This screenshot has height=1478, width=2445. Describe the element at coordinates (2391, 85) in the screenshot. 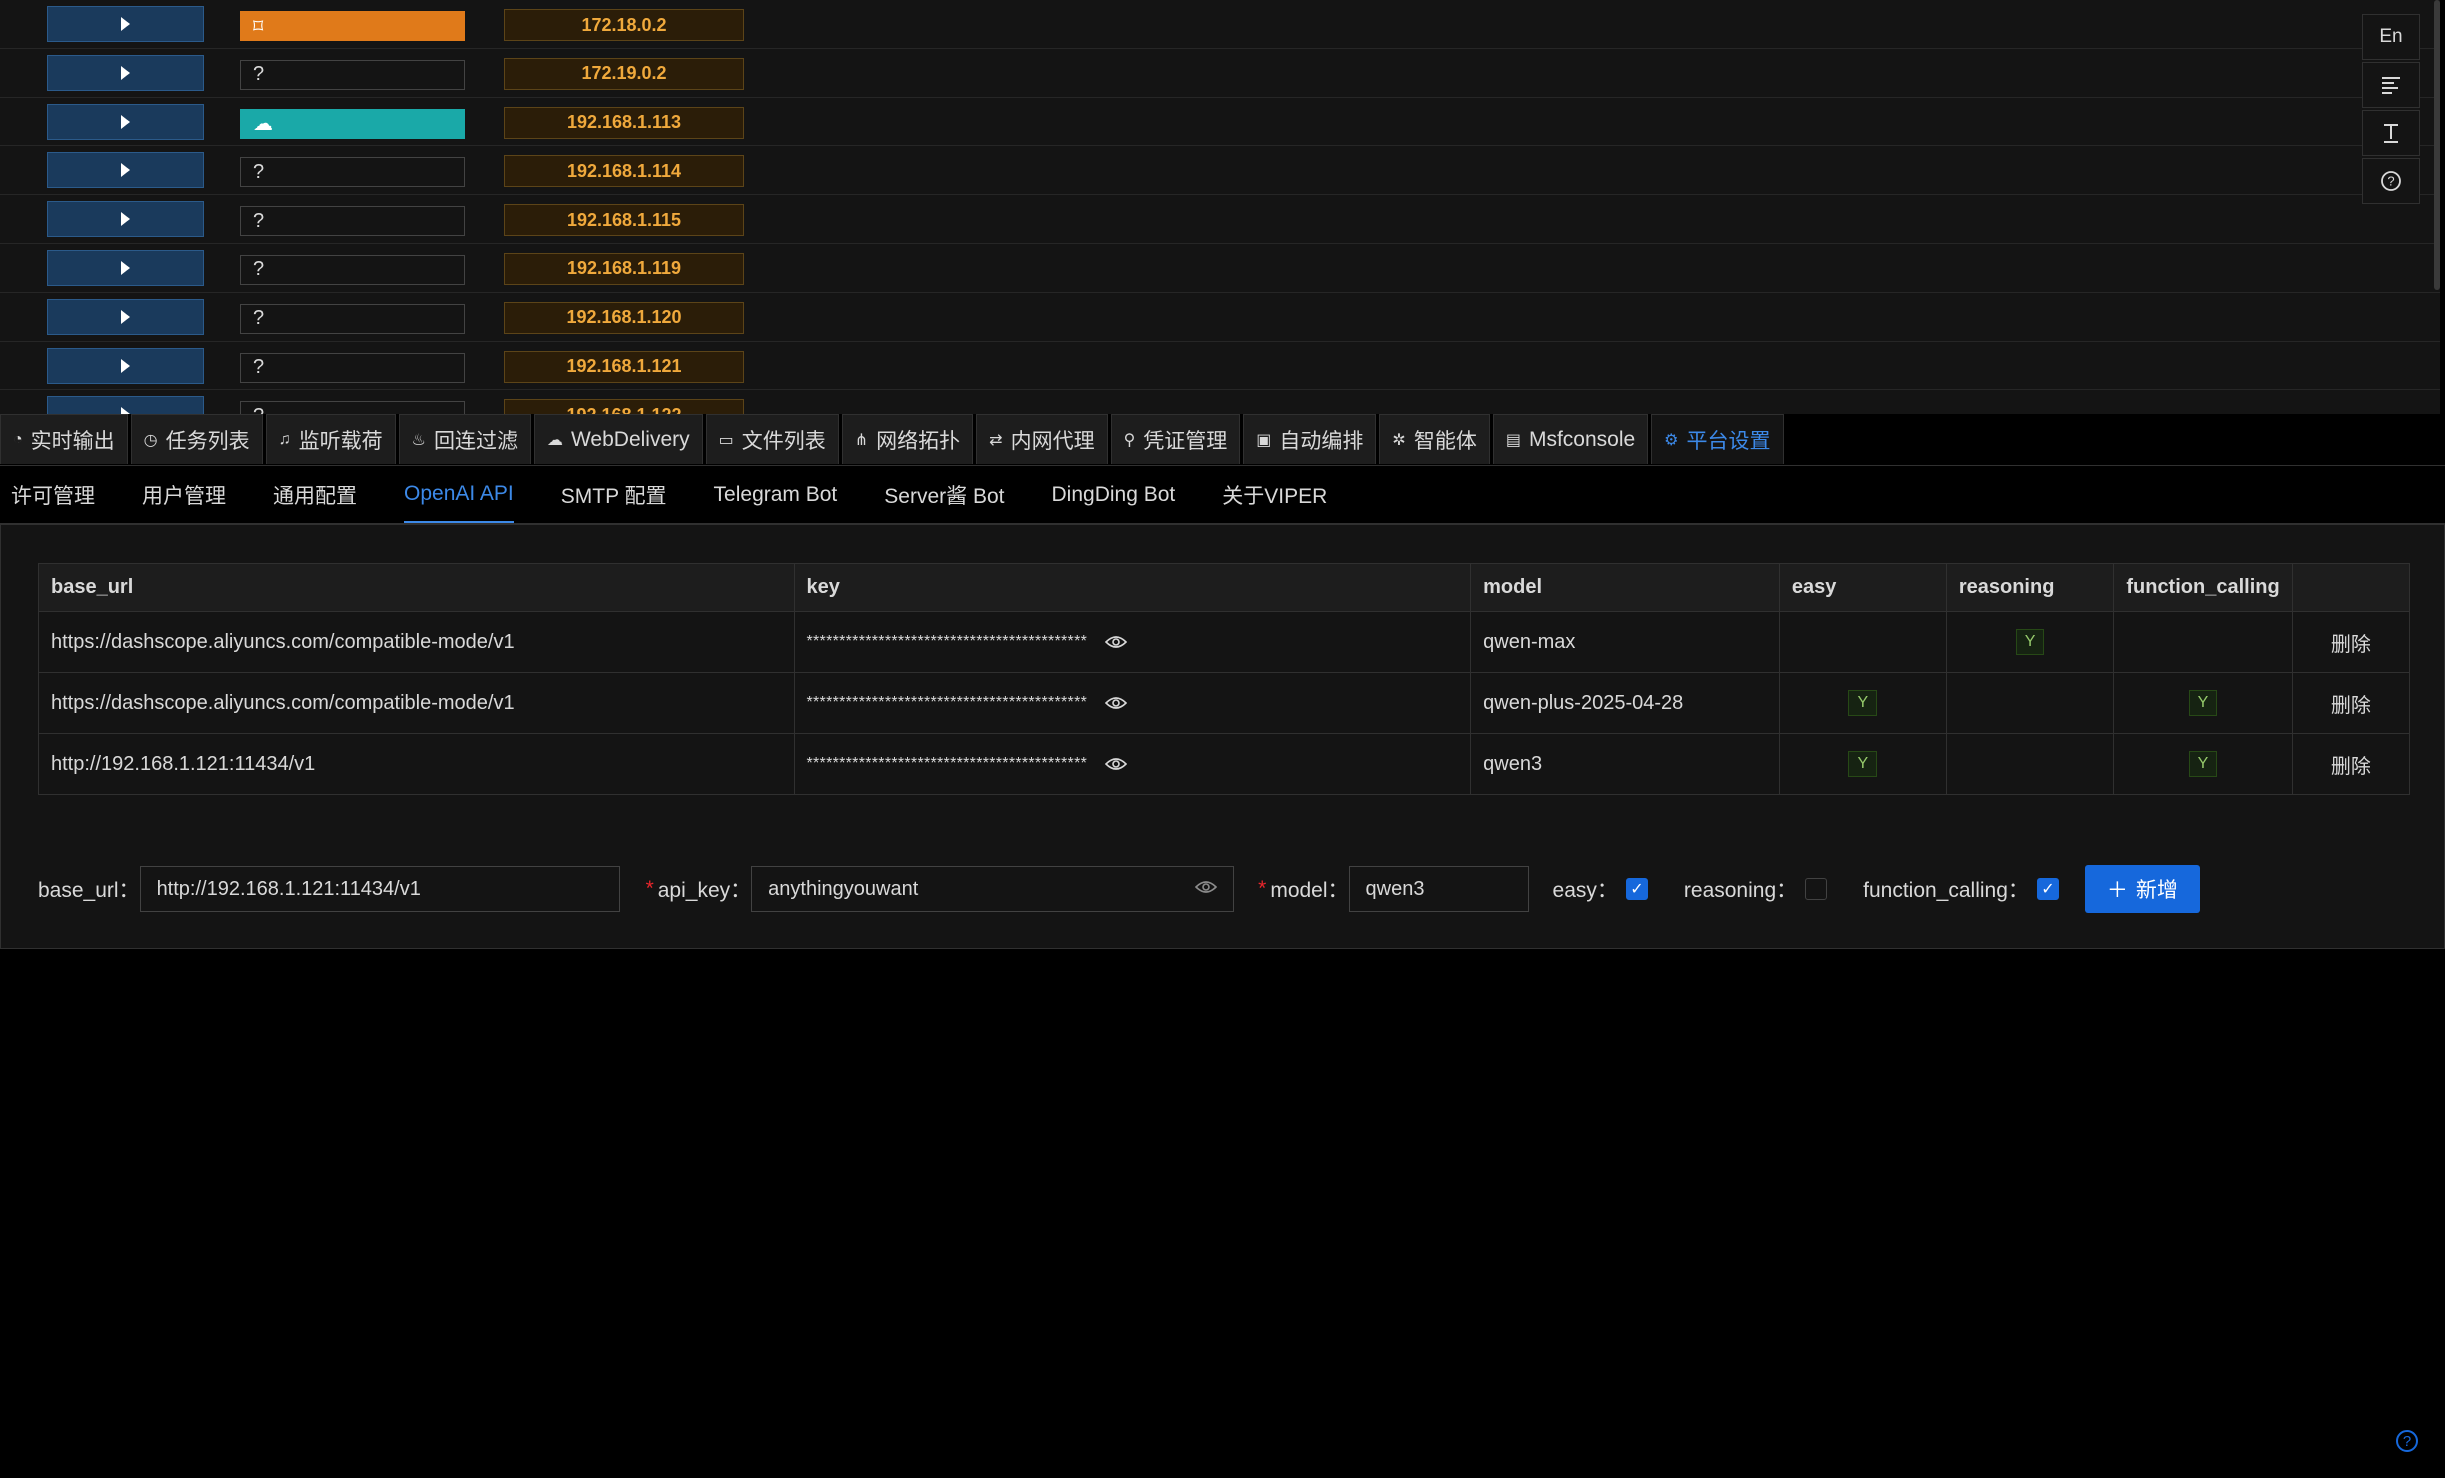

I see `align-left-icon` at that location.